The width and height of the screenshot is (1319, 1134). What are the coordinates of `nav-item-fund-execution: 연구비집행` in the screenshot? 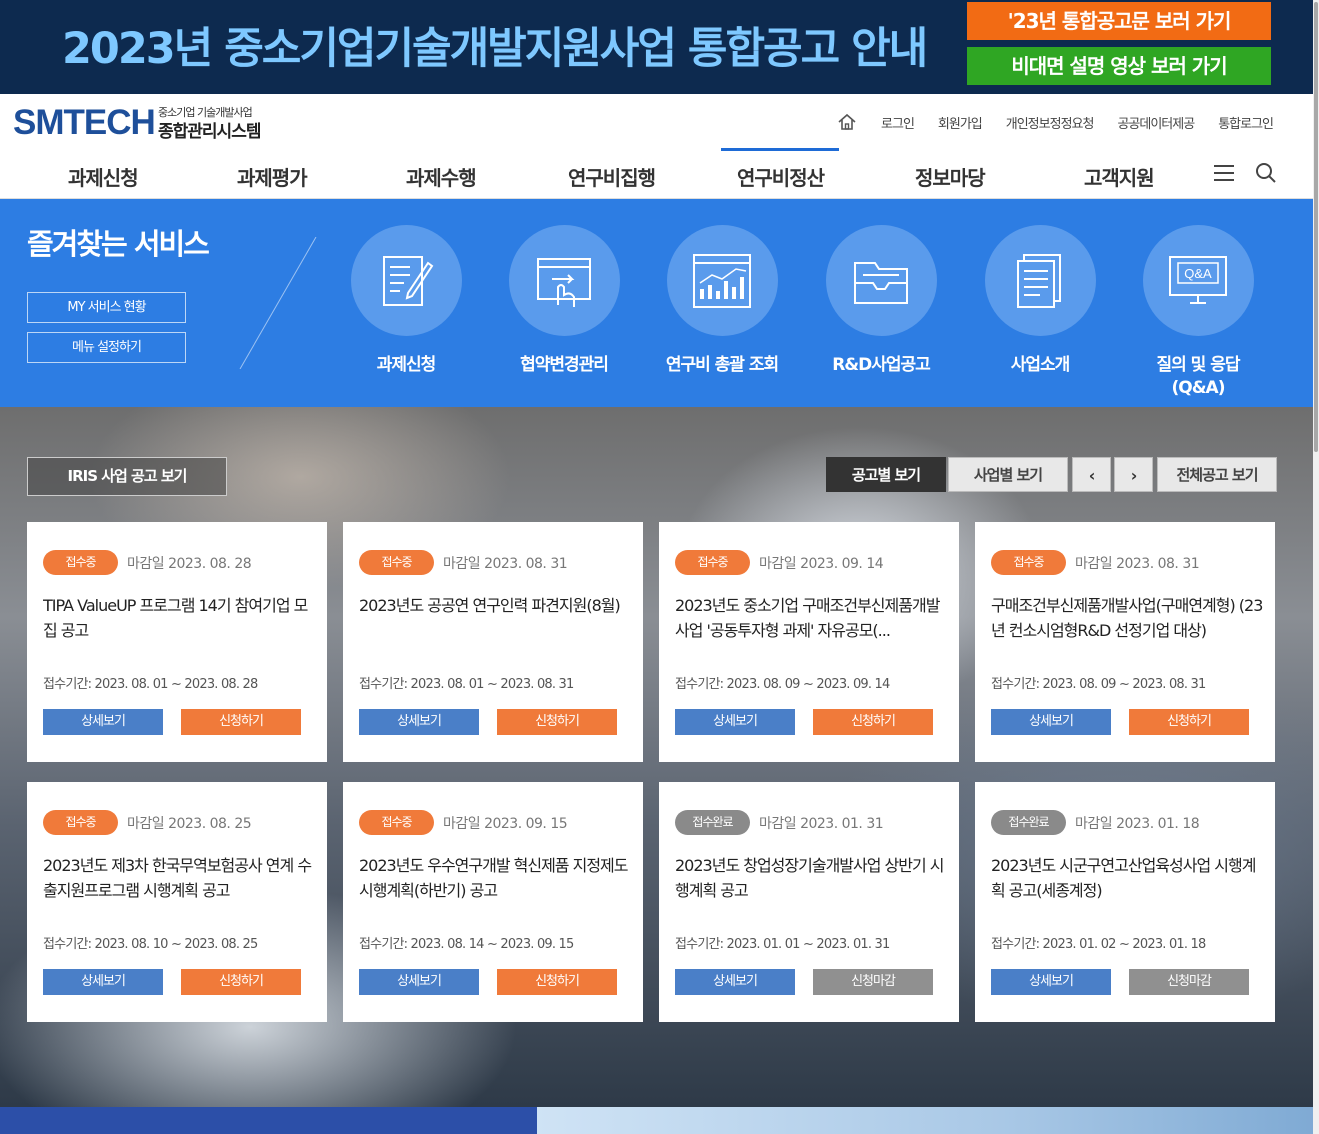 It's located at (612, 176).